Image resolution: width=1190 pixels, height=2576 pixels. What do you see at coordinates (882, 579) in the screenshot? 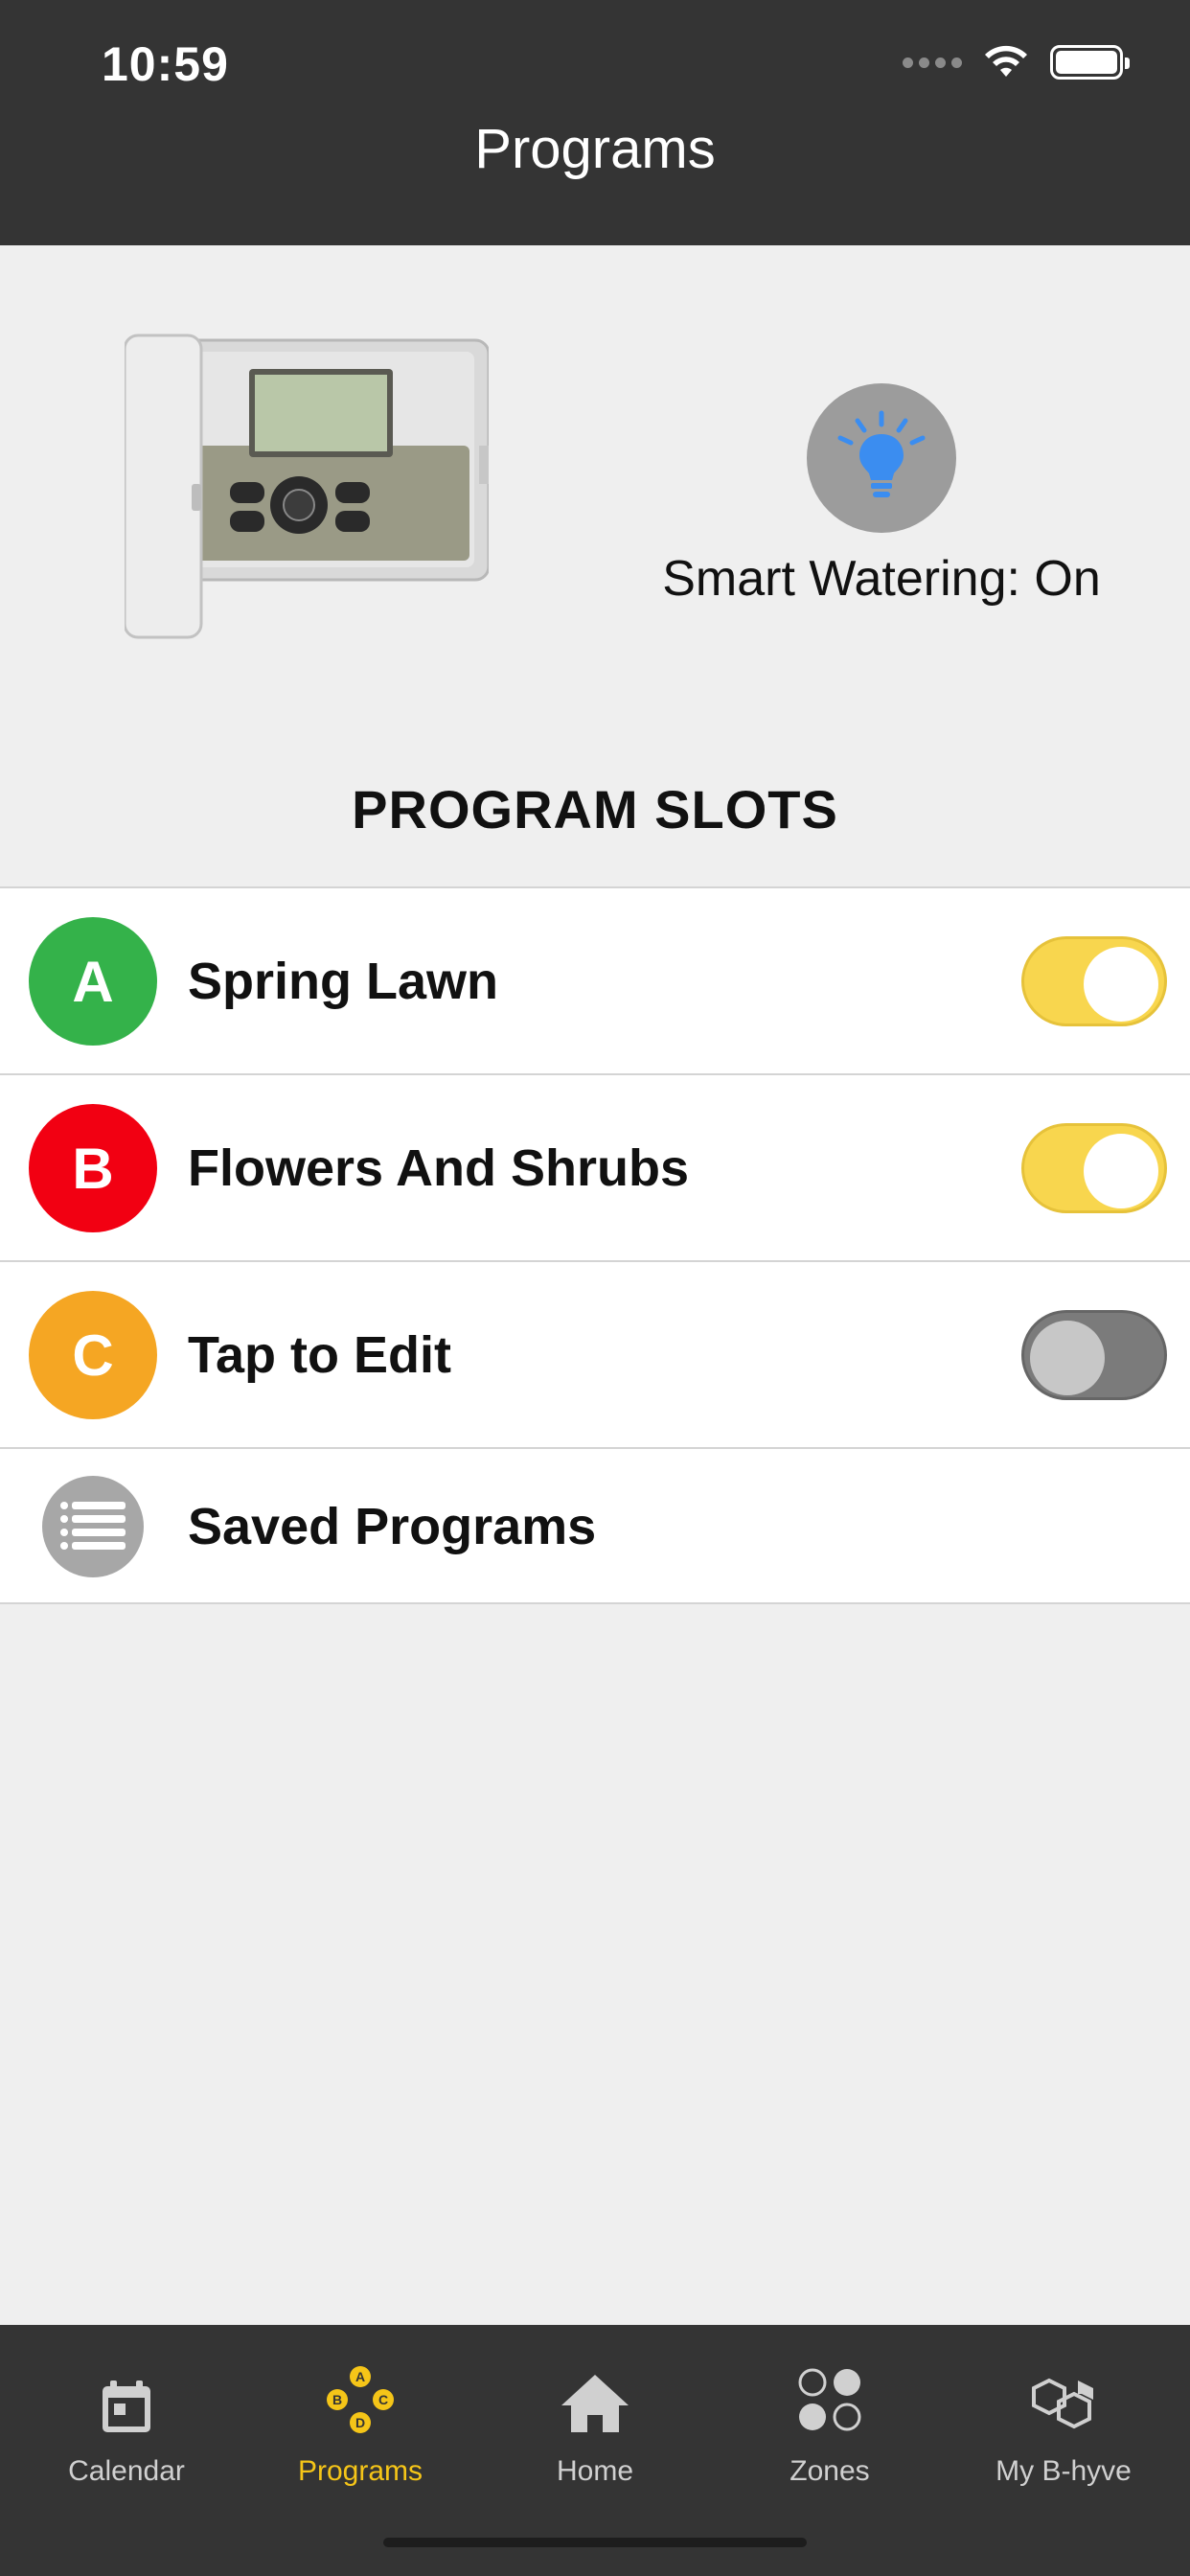
I see `smart-watering-label: Smart Watering: On` at bounding box center [882, 579].